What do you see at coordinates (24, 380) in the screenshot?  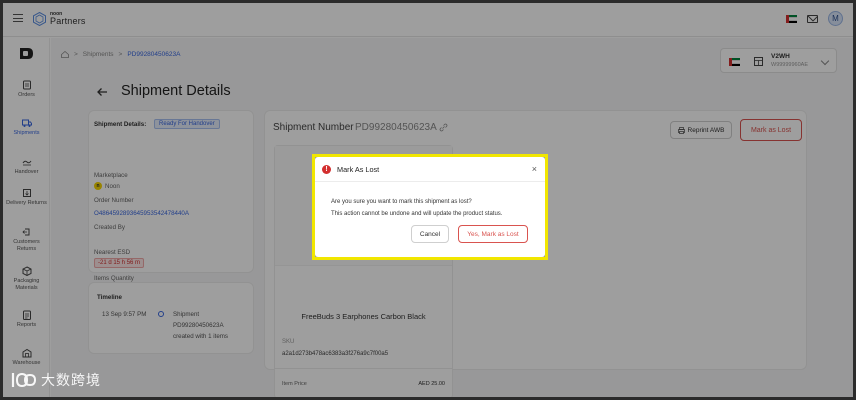 I see `watermark-logo-icon` at bounding box center [24, 380].